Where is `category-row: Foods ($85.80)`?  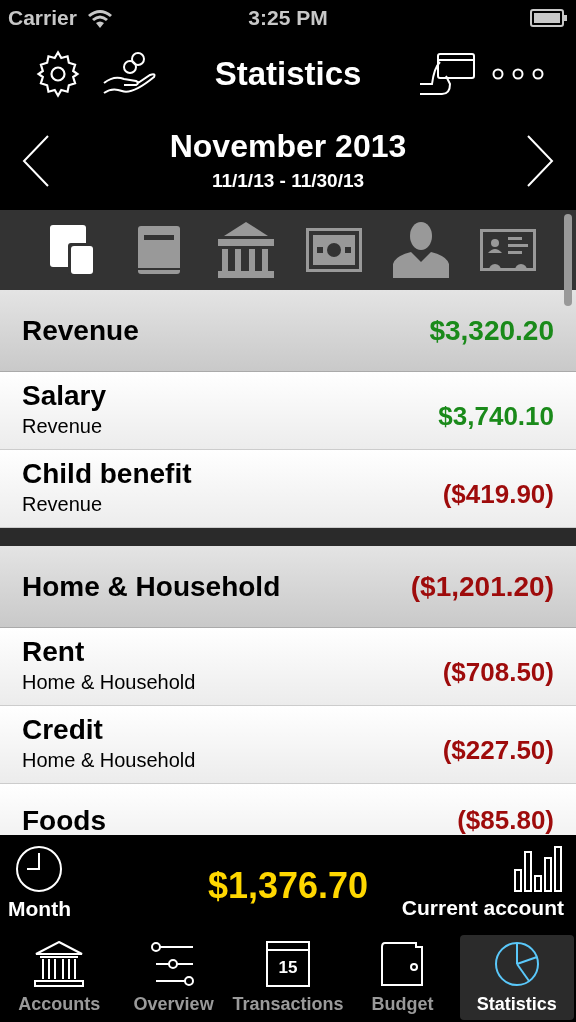
category-row: Foods ($85.80) is located at coordinates (288, 809).